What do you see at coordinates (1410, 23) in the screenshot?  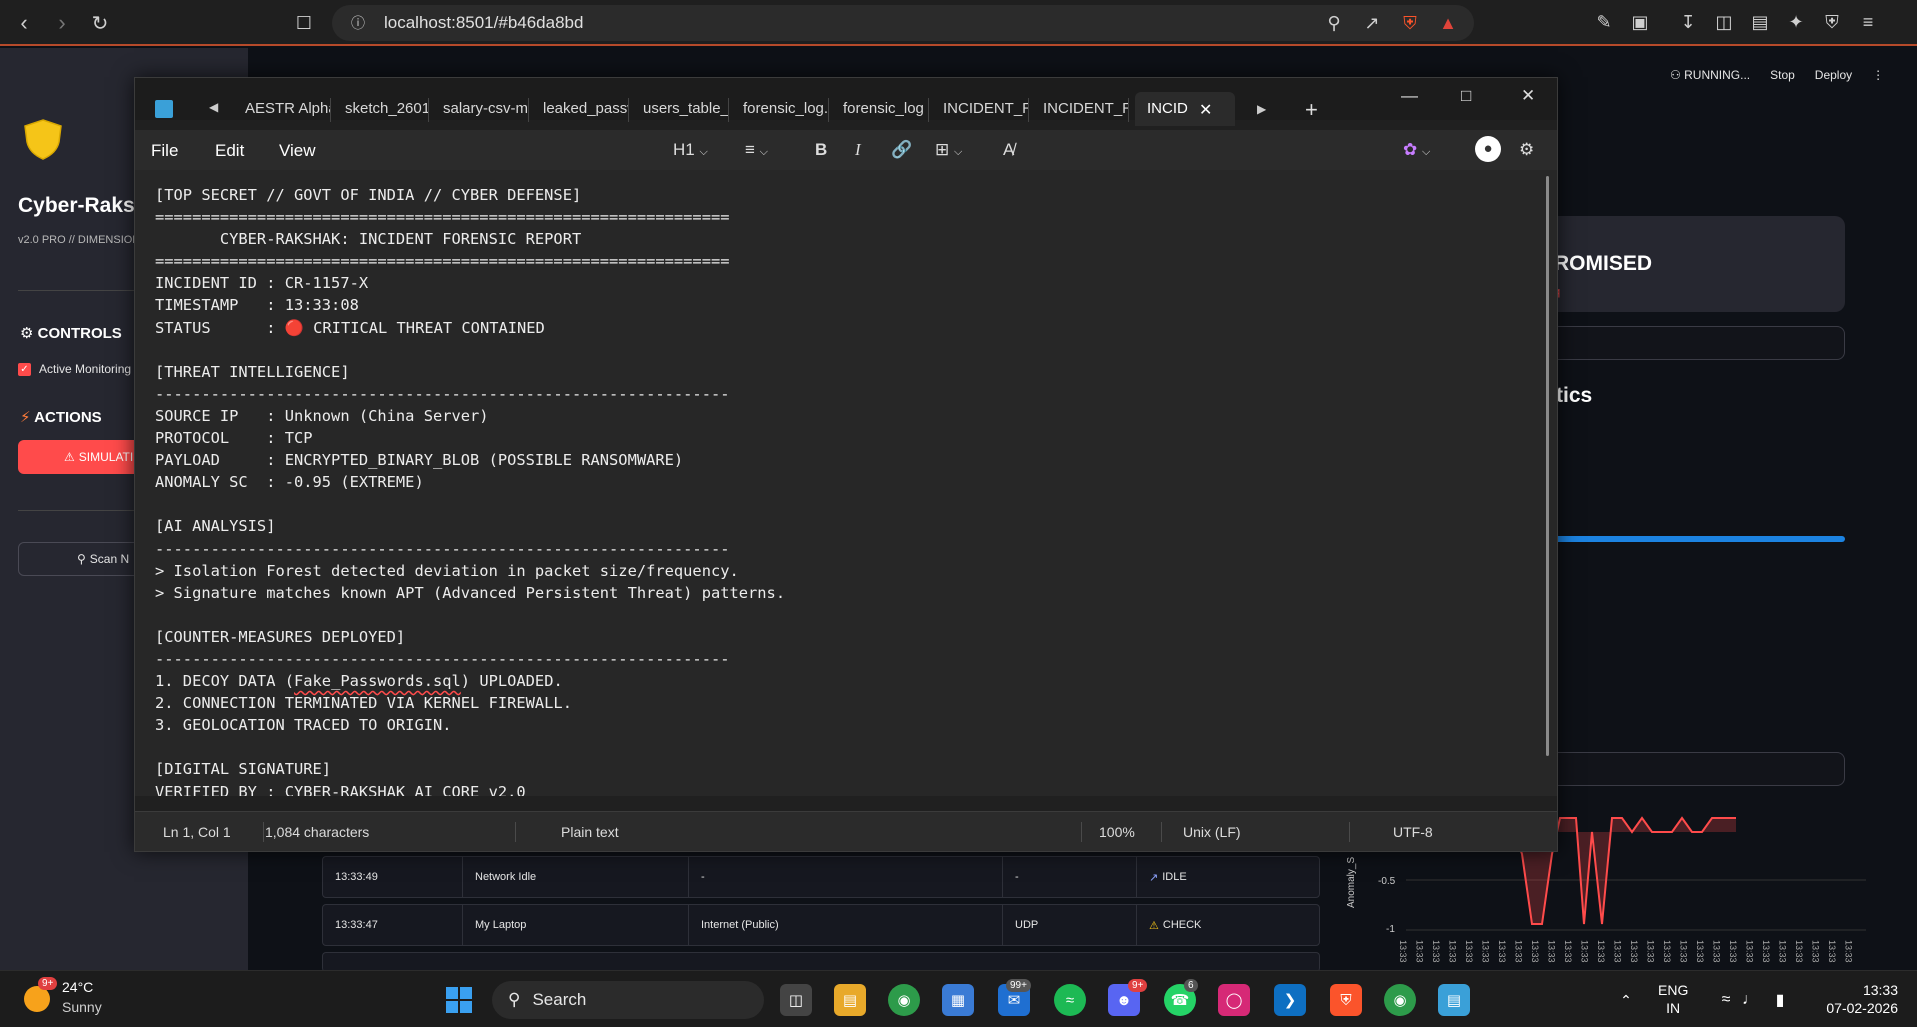 I see `brave-shields-icon: ⛨` at bounding box center [1410, 23].